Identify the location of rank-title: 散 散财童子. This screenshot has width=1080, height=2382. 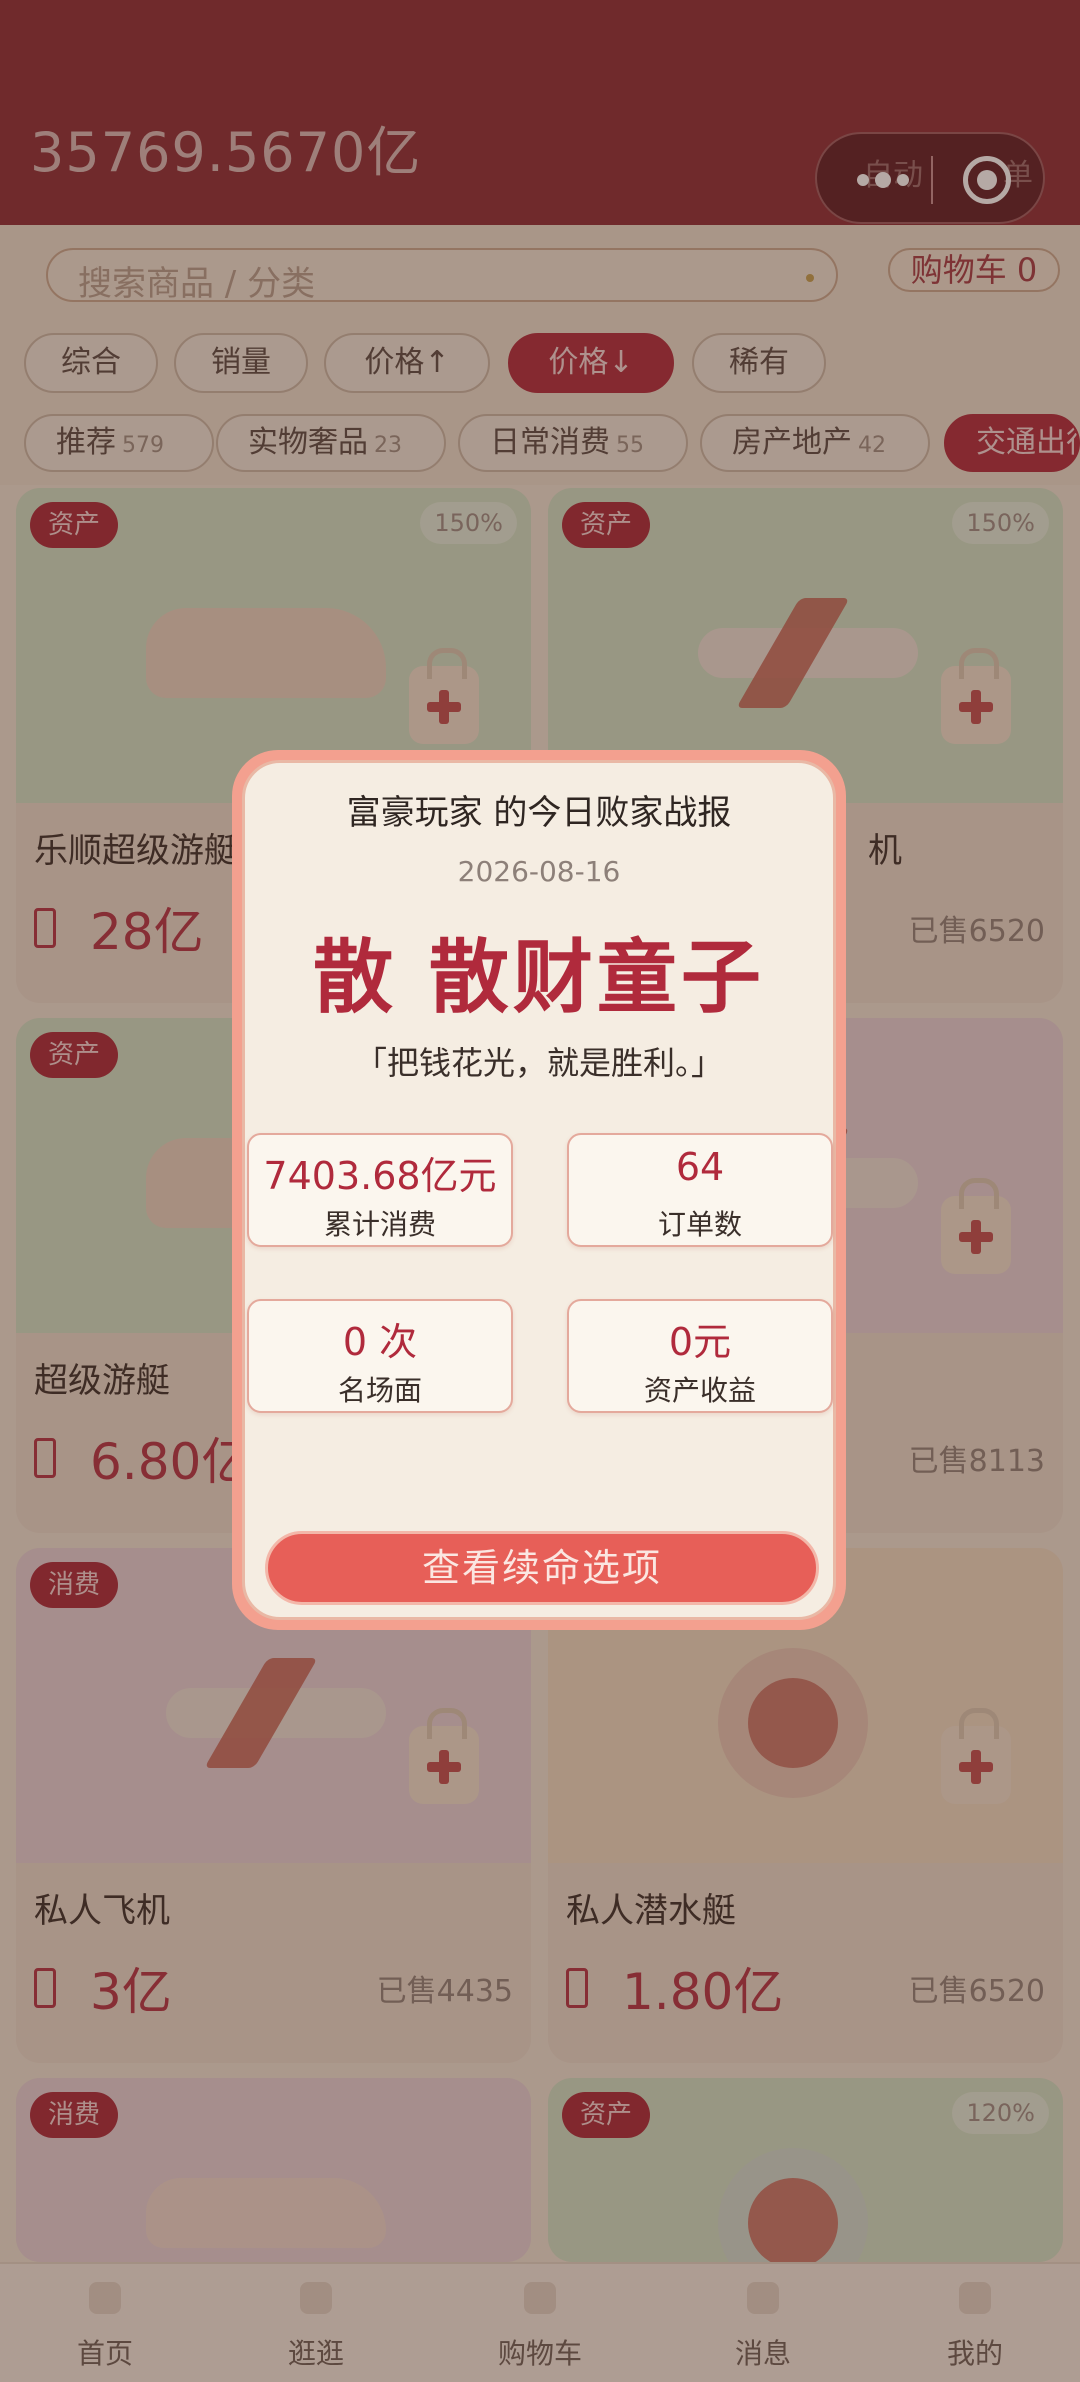
(539, 977).